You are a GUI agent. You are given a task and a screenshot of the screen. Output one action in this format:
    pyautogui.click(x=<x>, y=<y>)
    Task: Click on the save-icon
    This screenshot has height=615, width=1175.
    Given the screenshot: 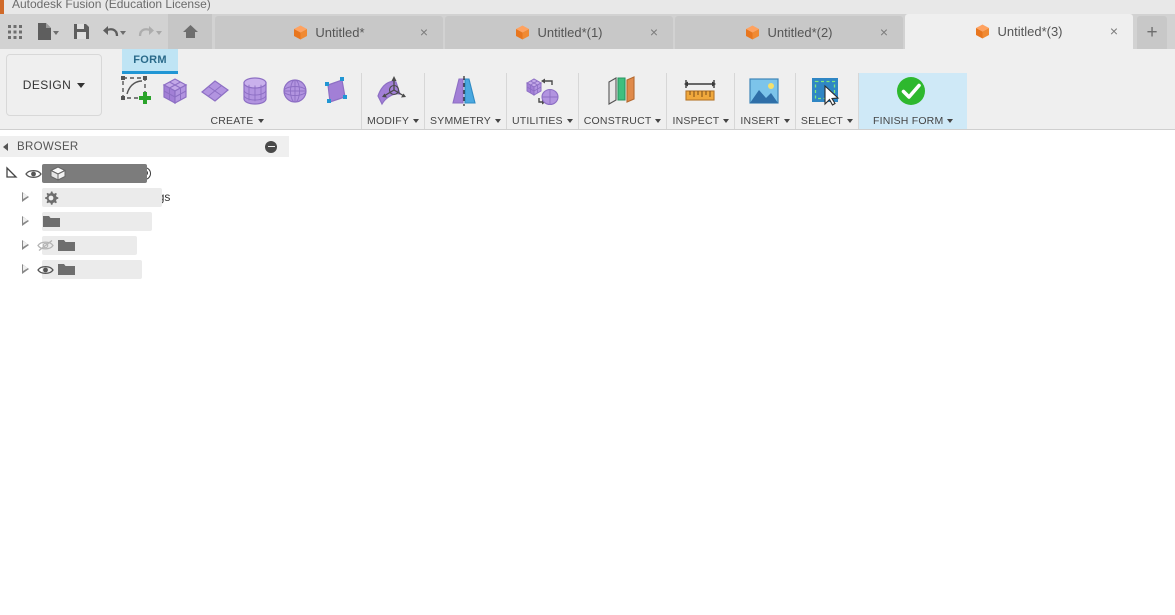 What is the action you would take?
    pyautogui.click(x=81, y=31)
    